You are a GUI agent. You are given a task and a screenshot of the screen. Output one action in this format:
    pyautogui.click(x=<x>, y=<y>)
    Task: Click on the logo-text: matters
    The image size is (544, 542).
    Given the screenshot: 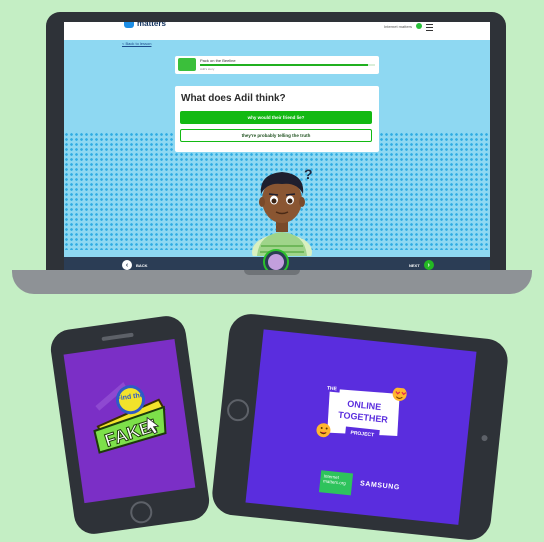 What is the action you would take?
    pyautogui.click(x=151, y=25)
    